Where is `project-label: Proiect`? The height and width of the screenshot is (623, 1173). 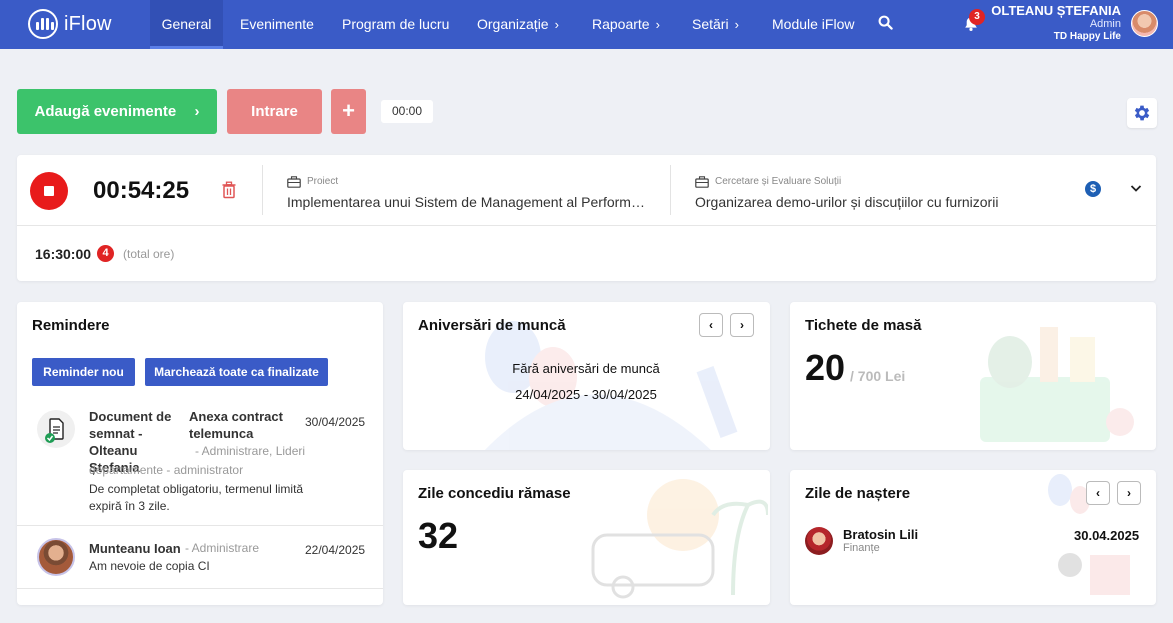
project-label: Proiect is located at coordinates (323, 181).